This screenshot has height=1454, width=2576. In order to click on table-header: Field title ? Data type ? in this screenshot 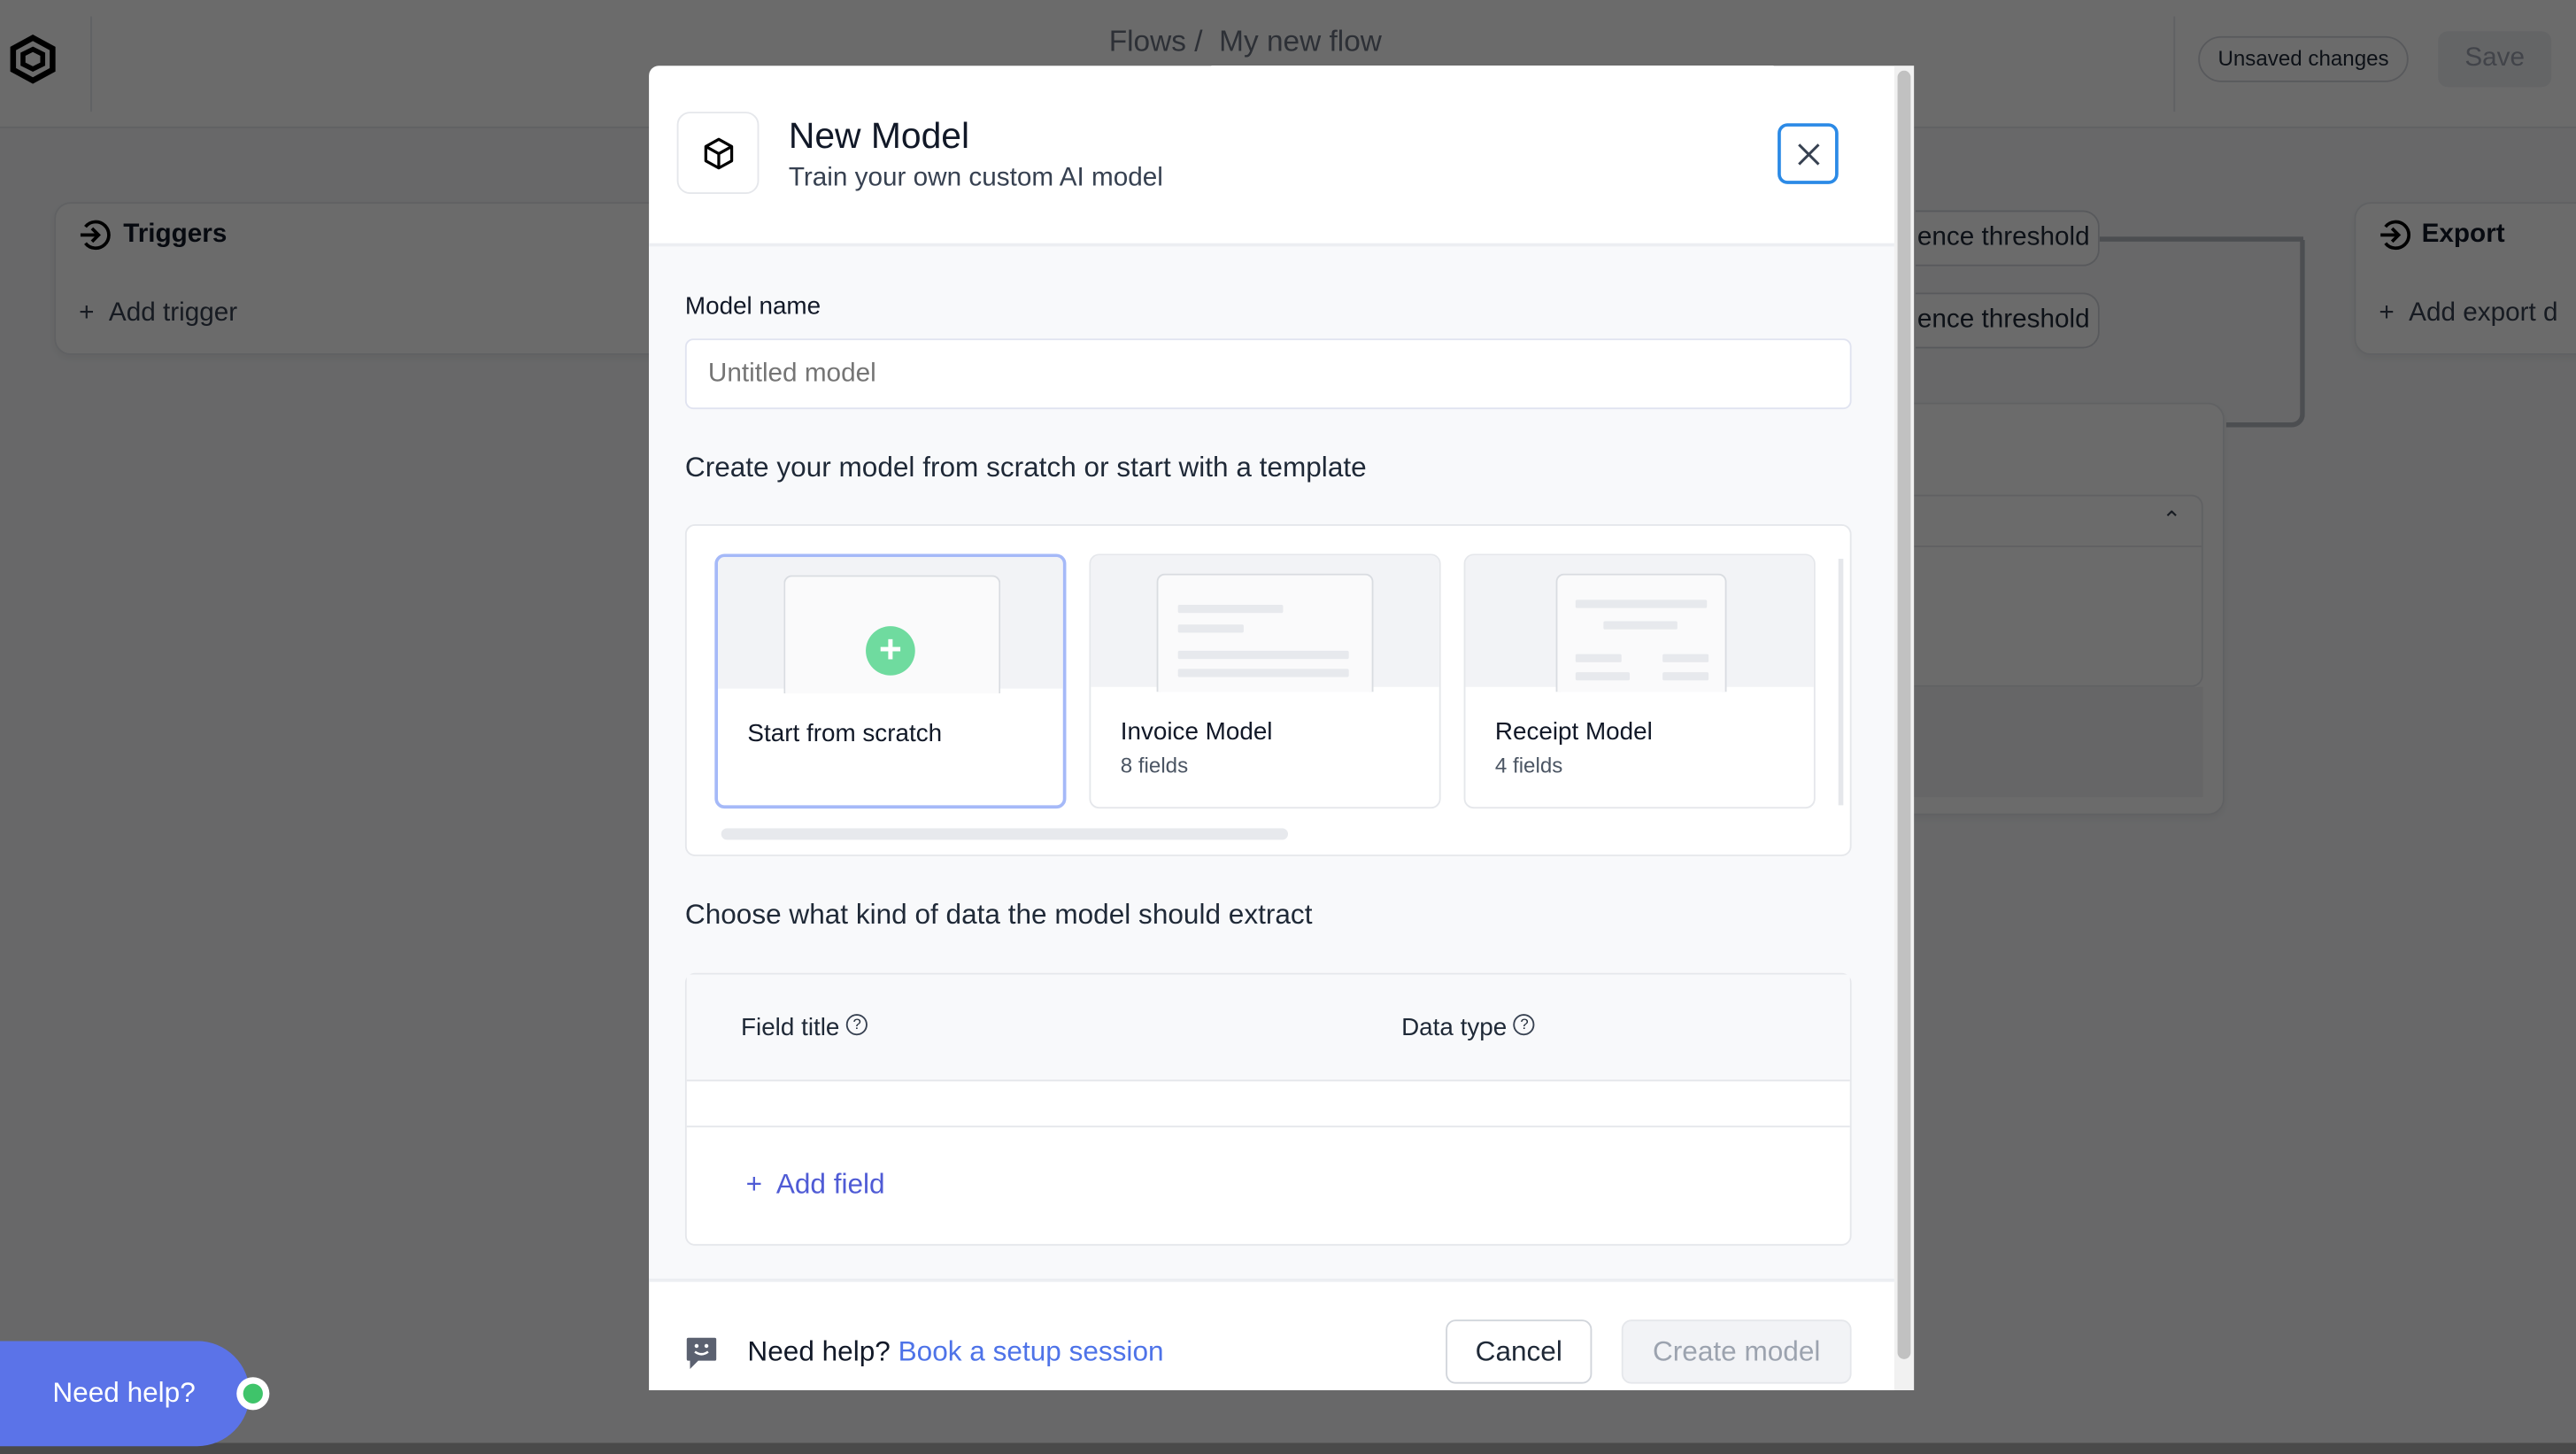, I will do `click(1268, 1028)`.